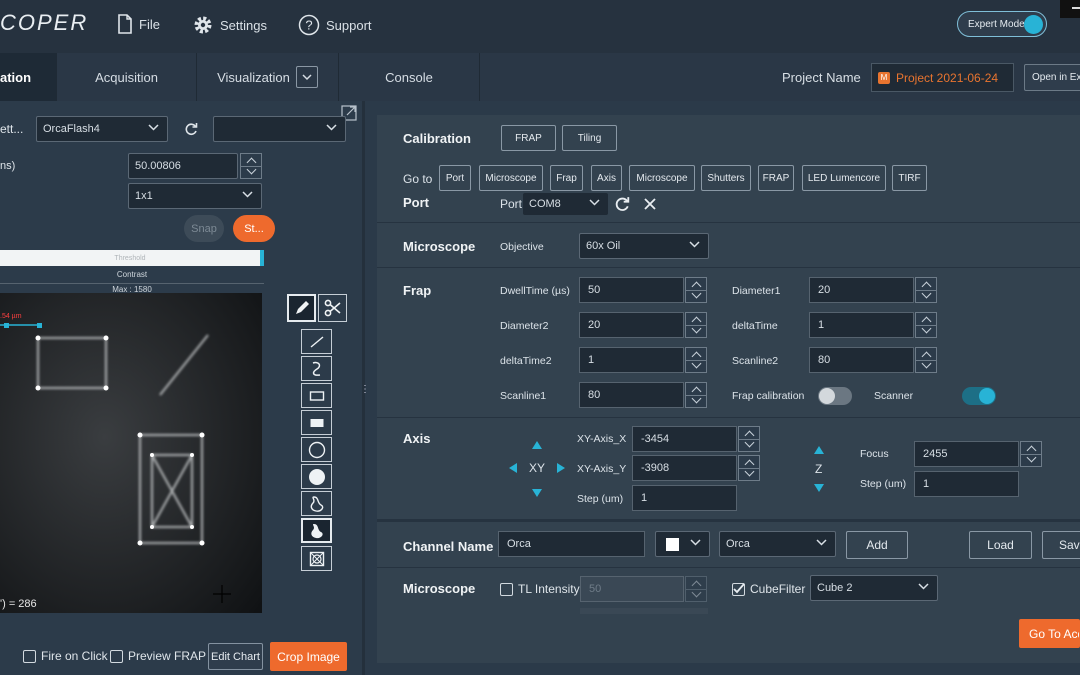 Image resolution: width=1080 pixels, height=675 pixels. Describe the element at coordinates (632, 589) in the screenshot. I see `tl-intensity-input: 50` at that location.